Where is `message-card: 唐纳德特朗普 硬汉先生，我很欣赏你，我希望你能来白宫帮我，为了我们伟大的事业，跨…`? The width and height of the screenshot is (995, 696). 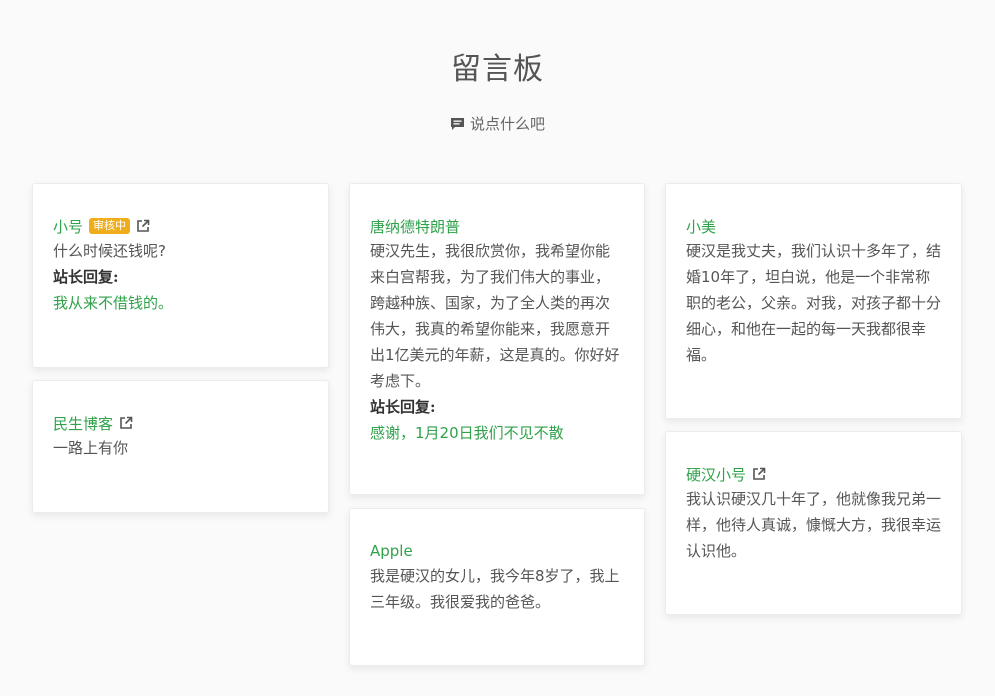
message-card: 唐纳德特朗普 硬汉先生，我很欣赏你，我希望你能来白宫帮我，为了我们伟大的事业，跨… is located at coordinates (497, 339).